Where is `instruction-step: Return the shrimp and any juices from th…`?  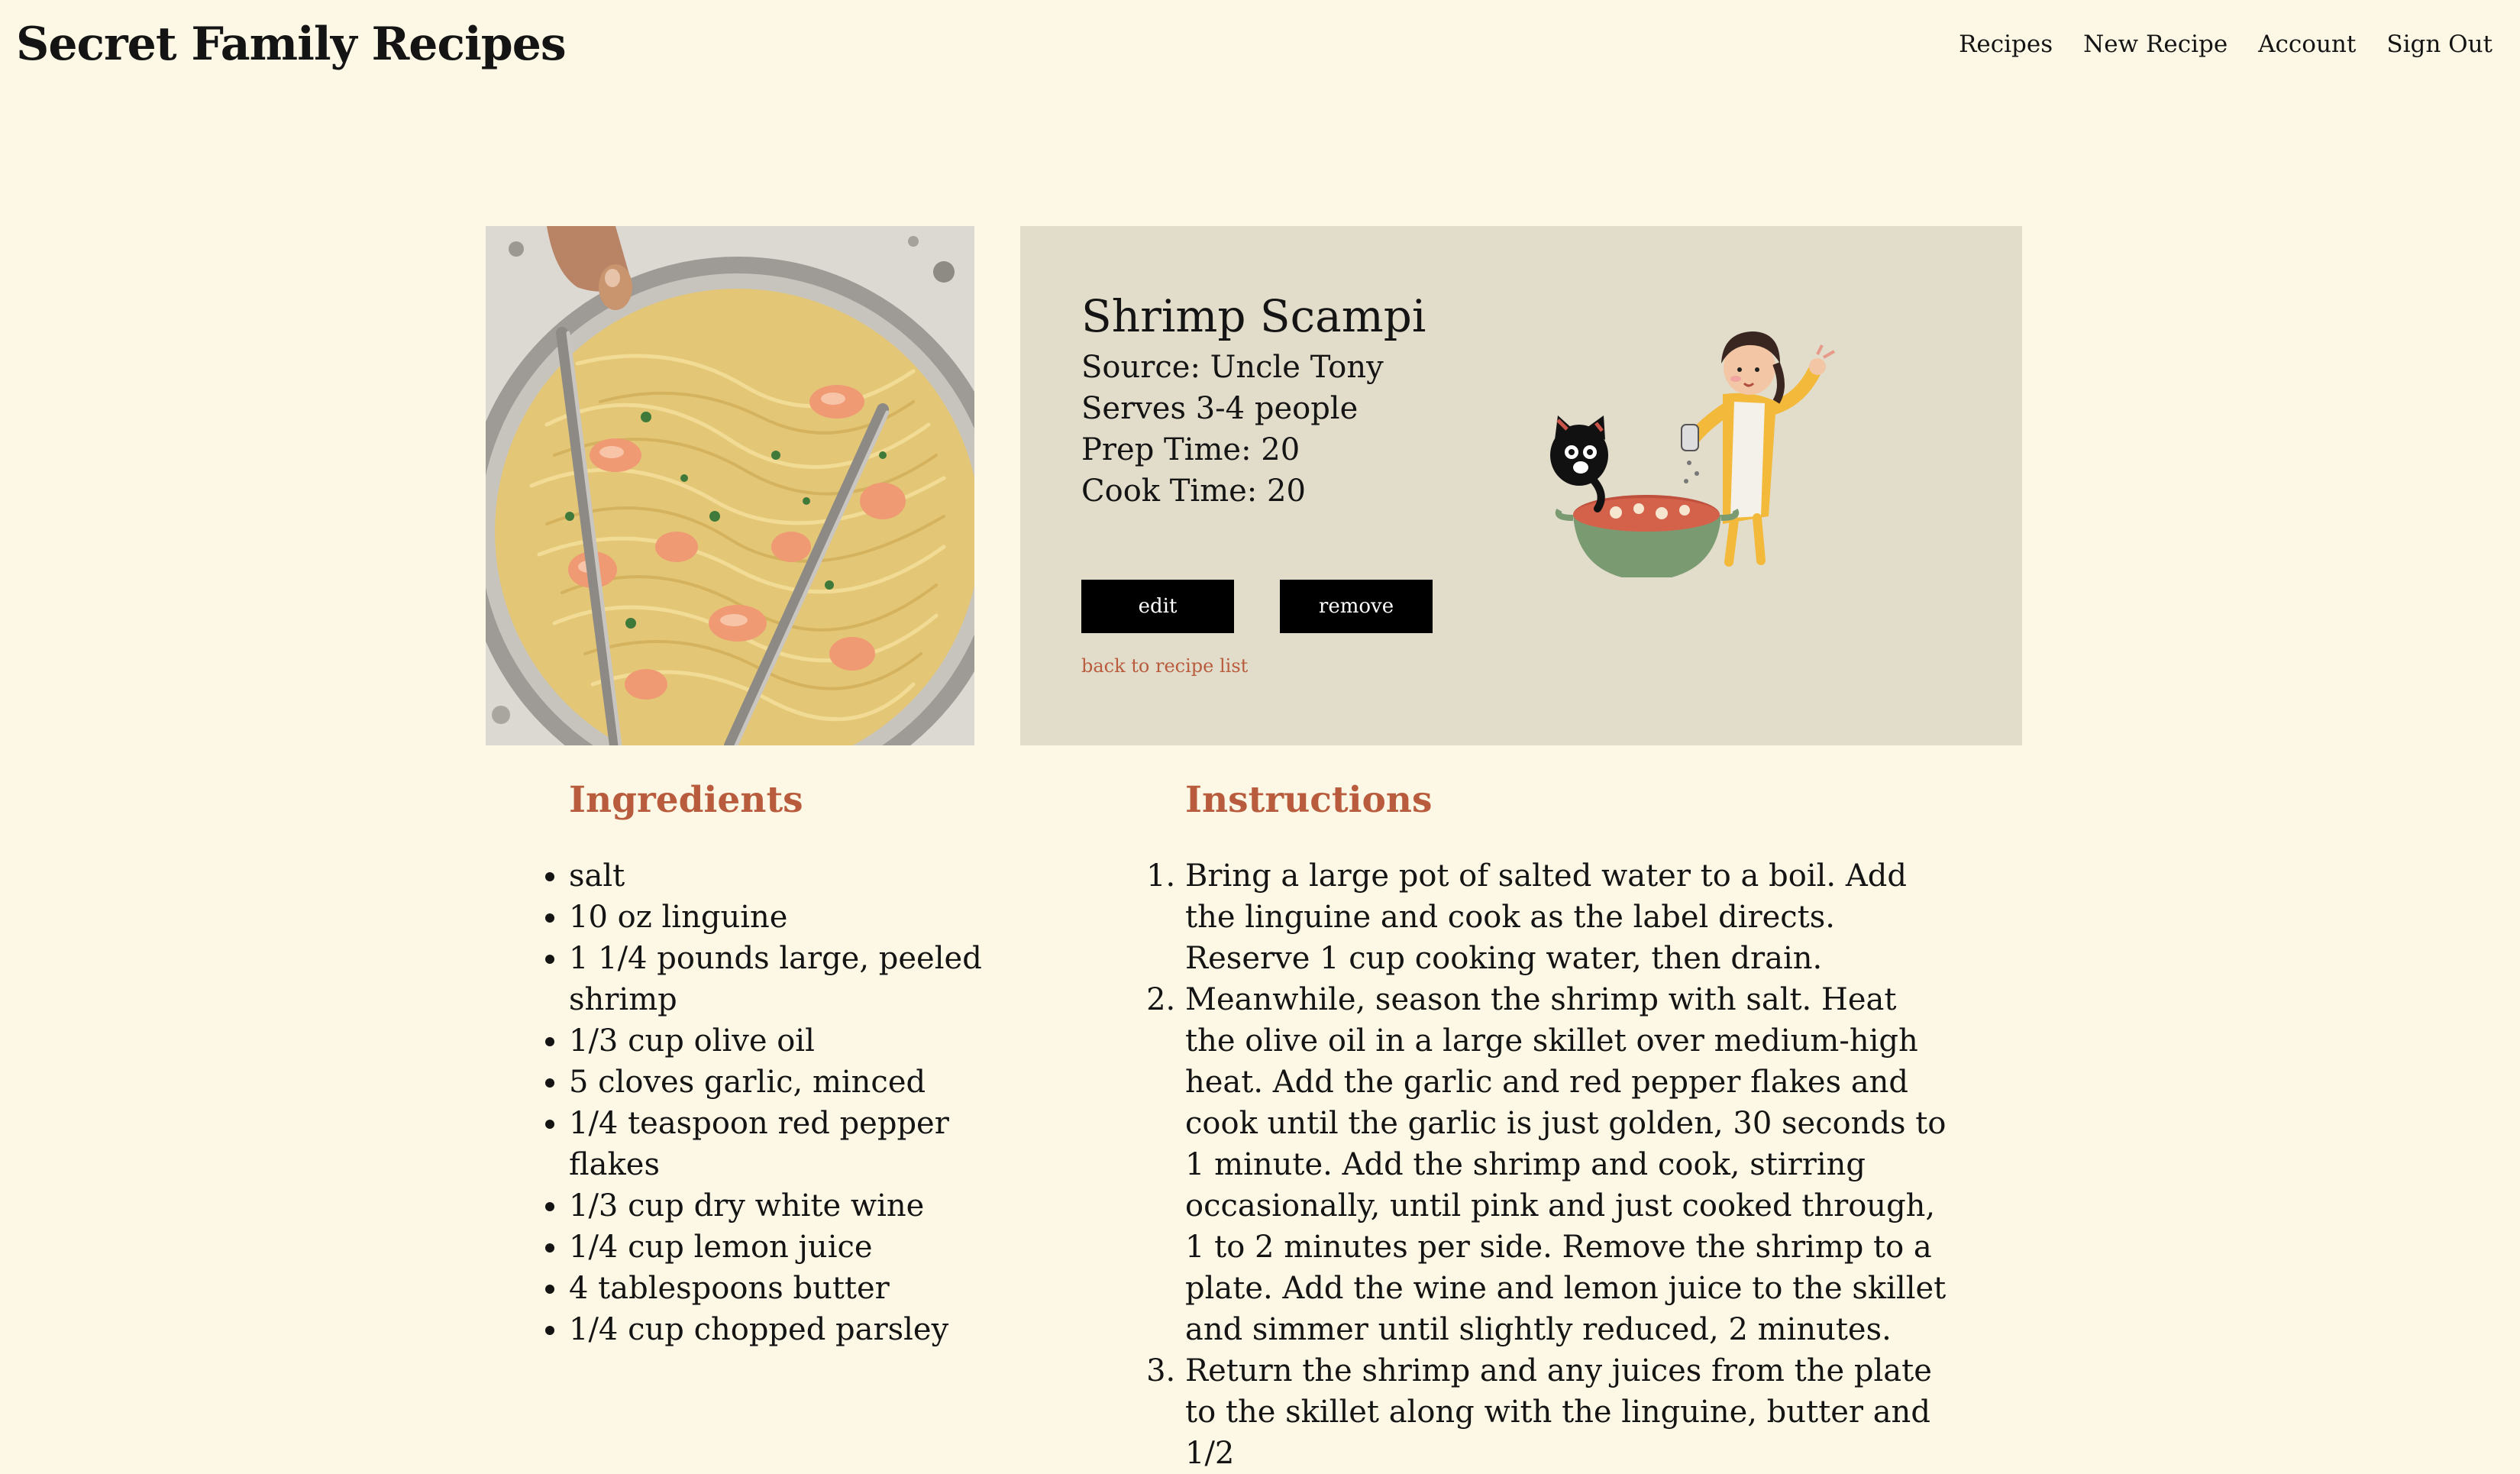 instruction-step: Return the shrimp and any juices from th… is located at coordinates (1567, 1412).